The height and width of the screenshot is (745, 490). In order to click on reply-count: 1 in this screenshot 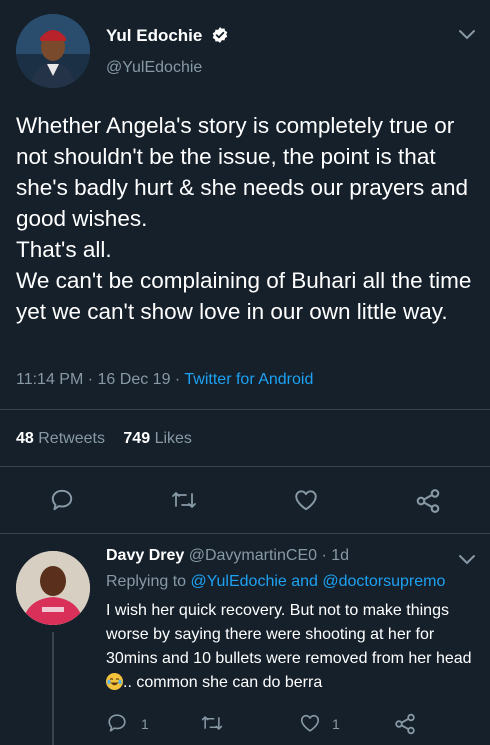, I will do `click(145, 724)`.